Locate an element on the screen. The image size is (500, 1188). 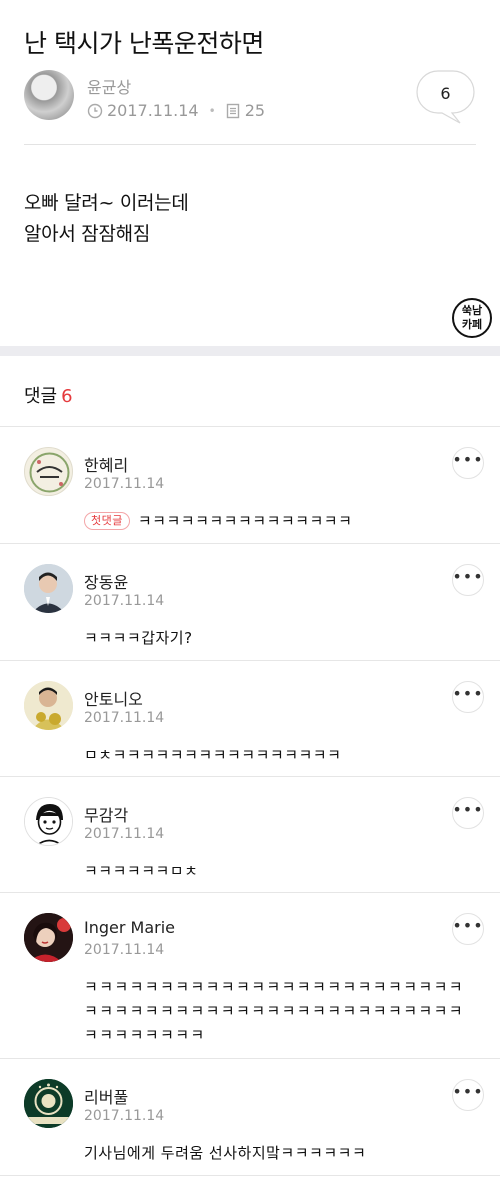
comments-header: 댓글 6 is located at coordinates (48, 395).